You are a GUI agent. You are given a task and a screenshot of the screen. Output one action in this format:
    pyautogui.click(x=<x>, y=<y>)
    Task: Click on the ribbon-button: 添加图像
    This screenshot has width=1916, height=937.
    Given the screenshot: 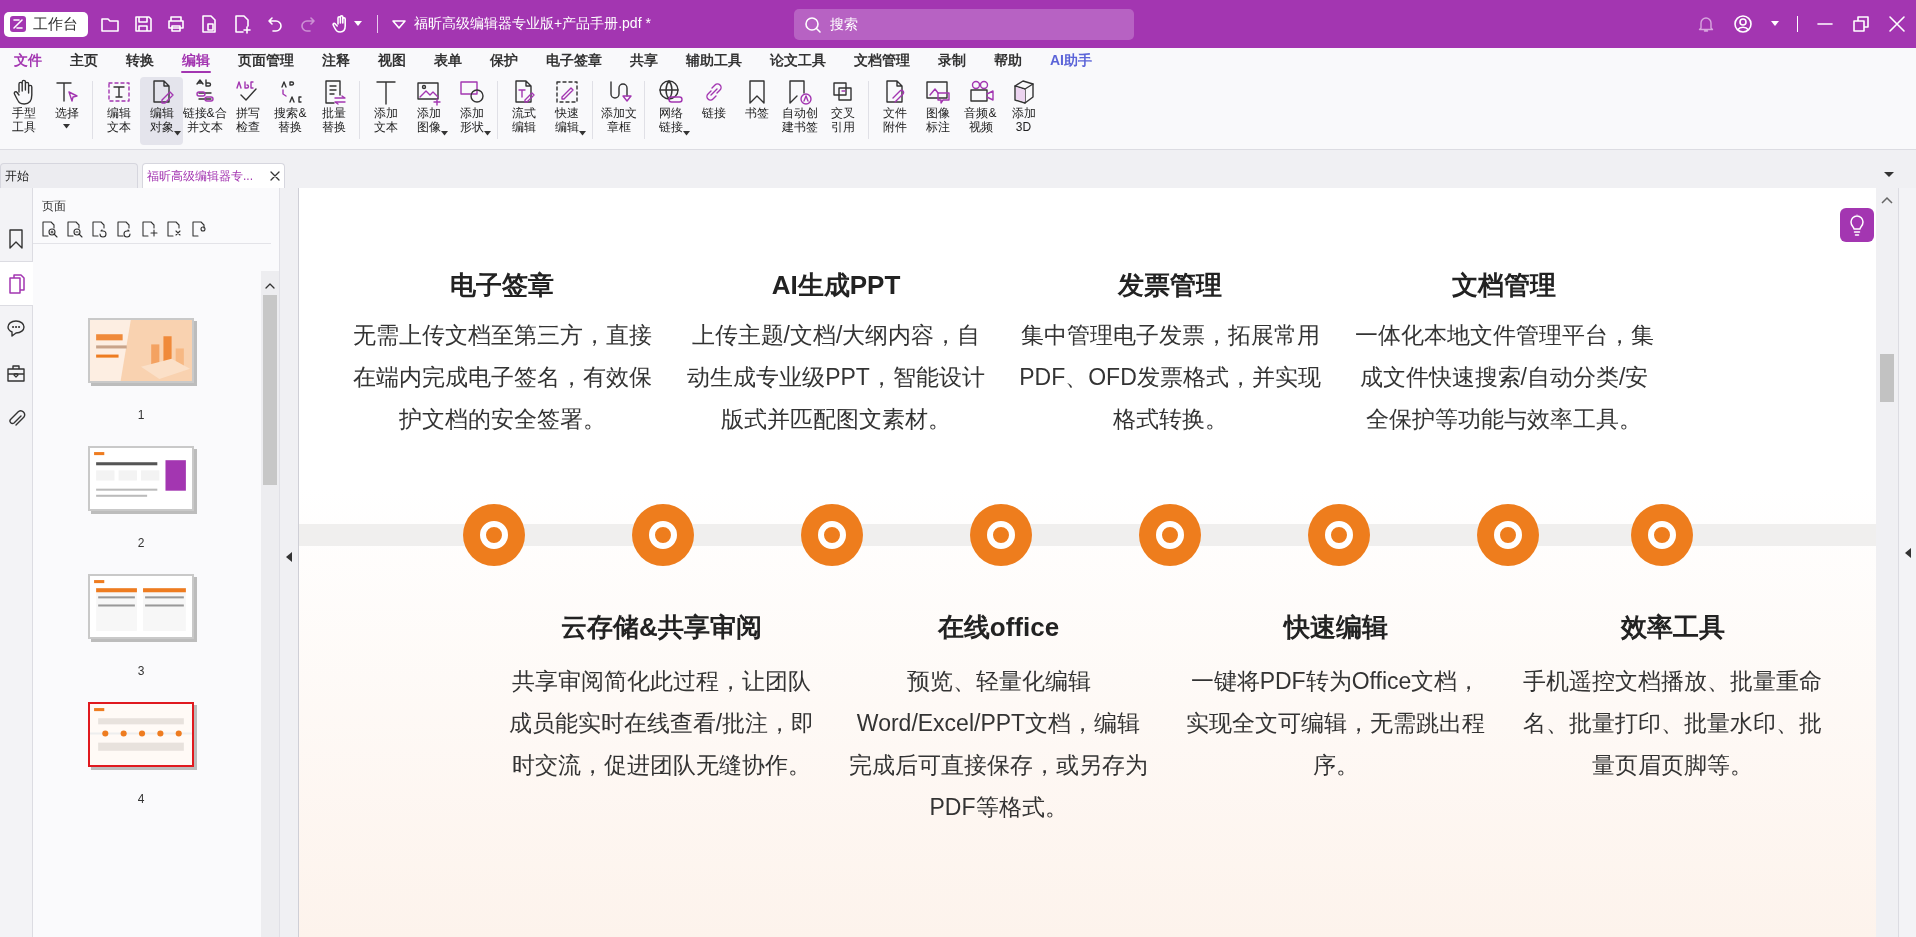 What is the action you would take?
    pyautogui.click(x=428, y=111)
    